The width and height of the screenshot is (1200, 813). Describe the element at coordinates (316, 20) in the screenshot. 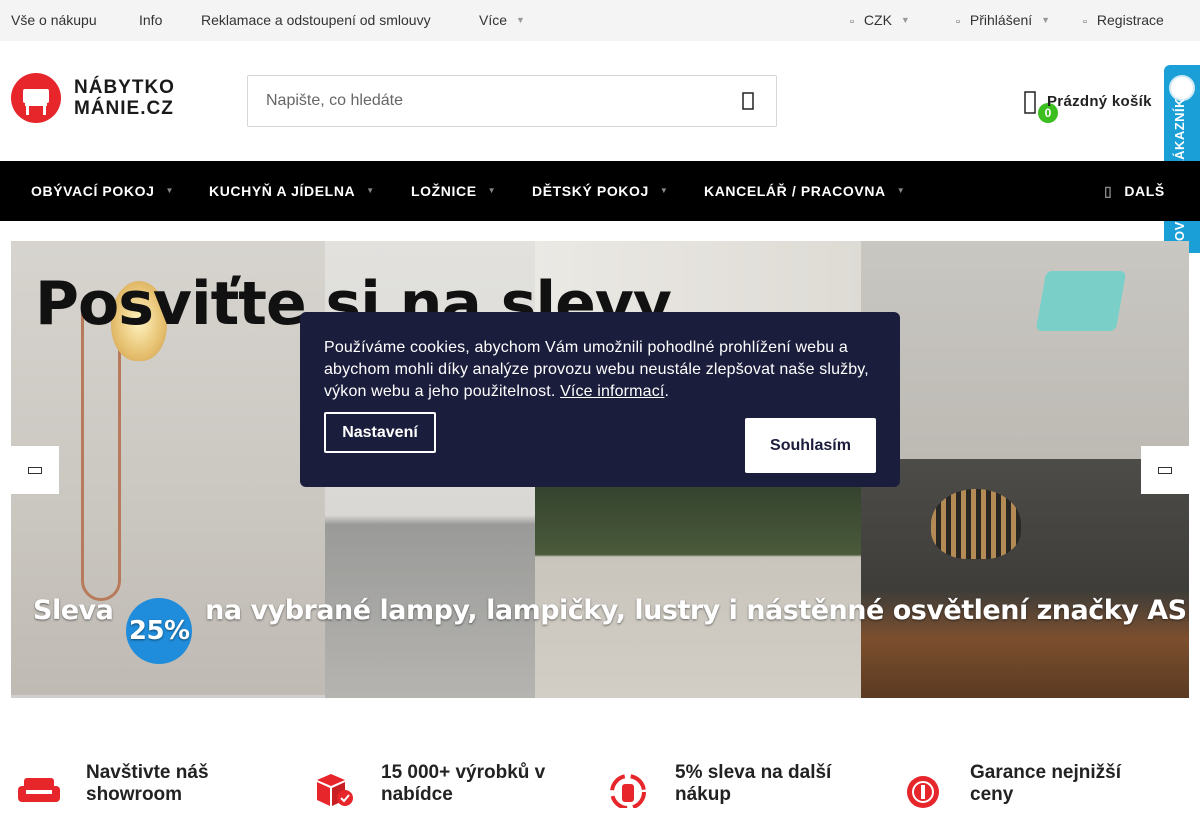

I see `link-reklamace: Reklamace a odstoupení od smlouvy` at that location.